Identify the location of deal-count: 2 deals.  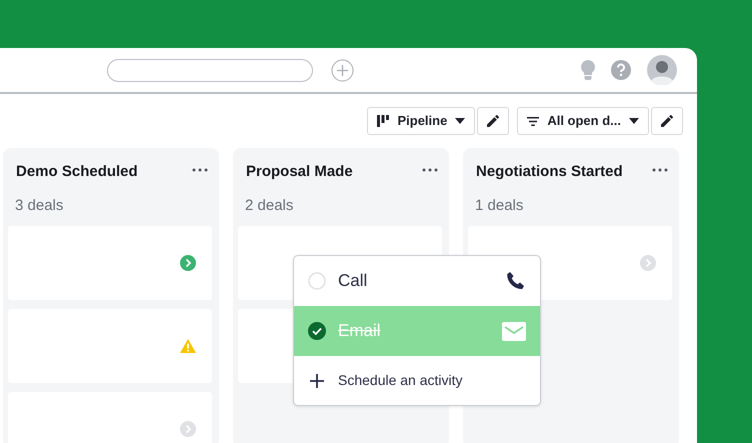
(269, 206).